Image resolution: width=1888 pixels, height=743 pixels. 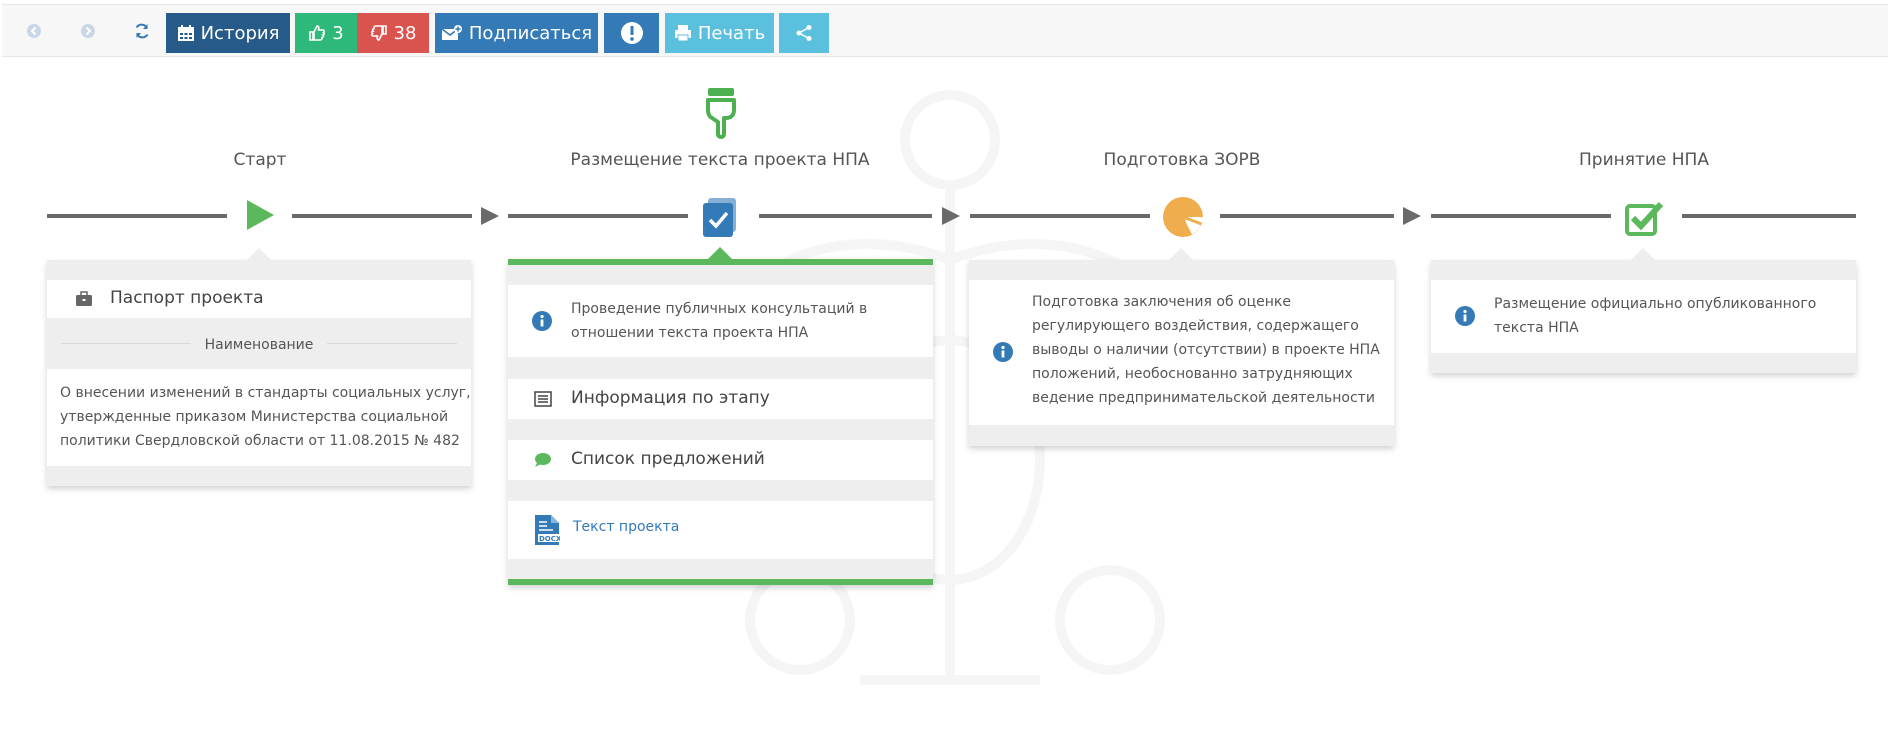 I want to click on proposals-label: Список предложений, so click(x=668, y=459).